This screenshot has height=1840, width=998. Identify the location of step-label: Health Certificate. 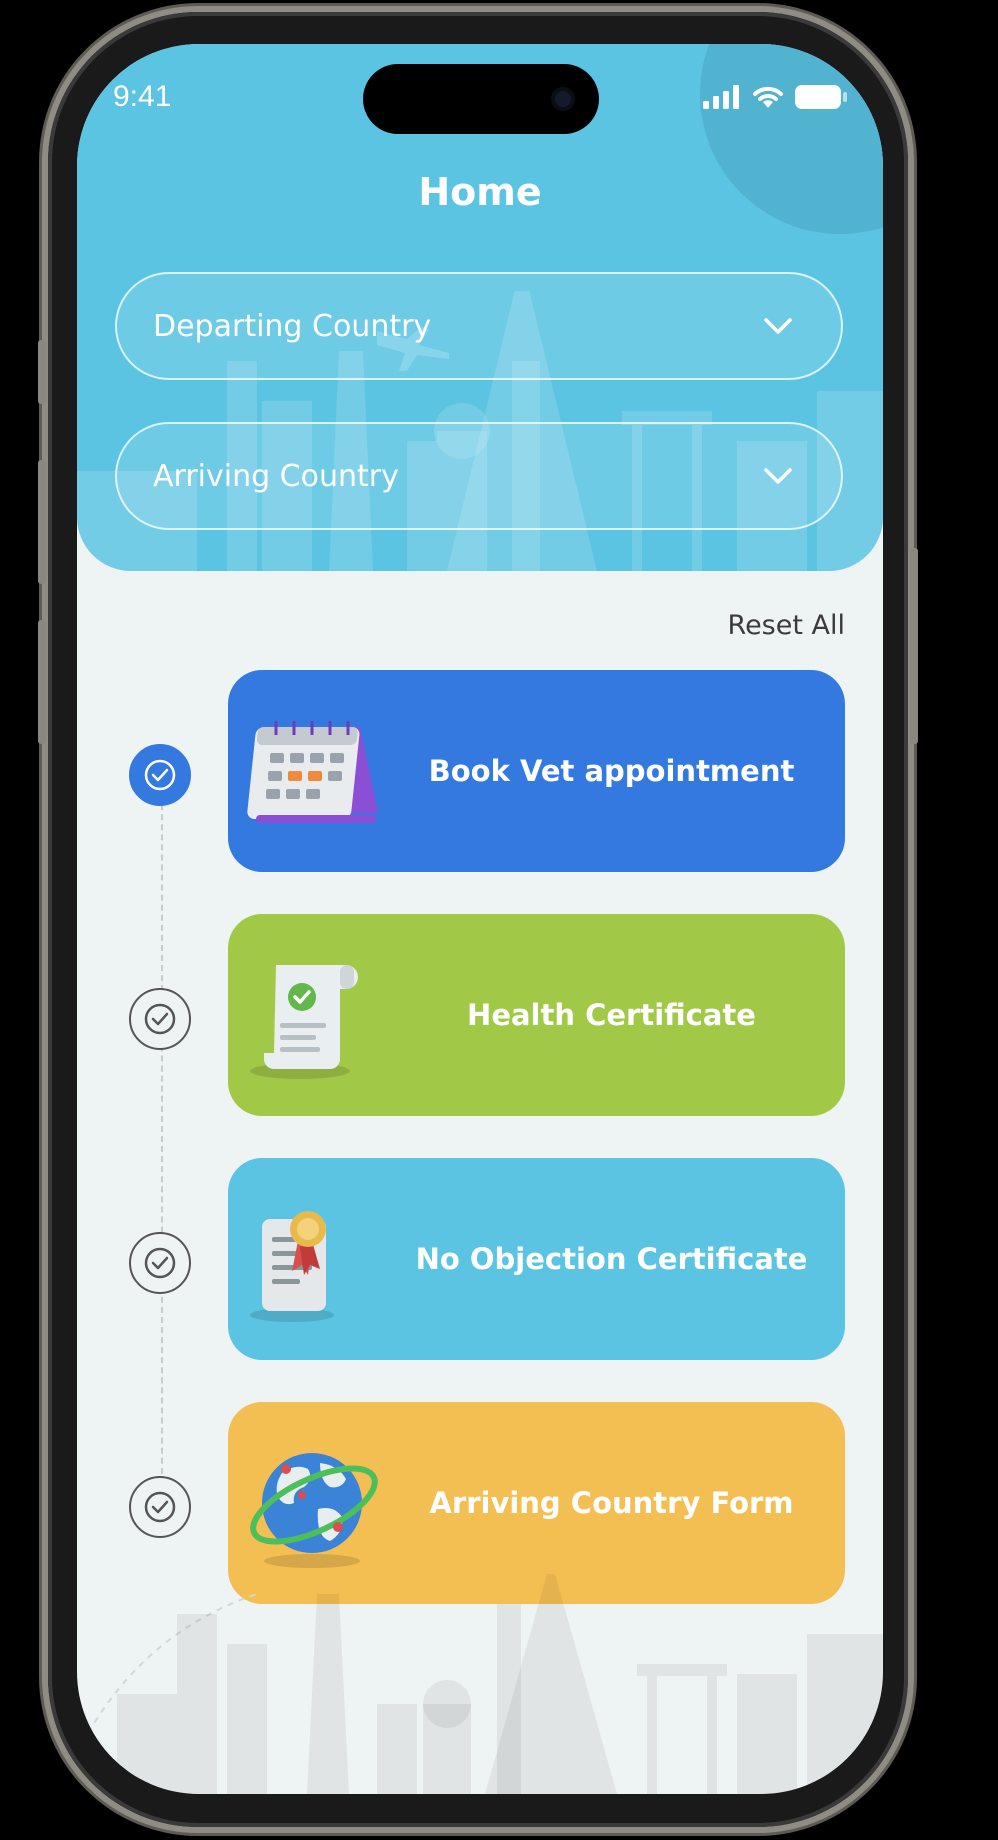
(611, 1015).